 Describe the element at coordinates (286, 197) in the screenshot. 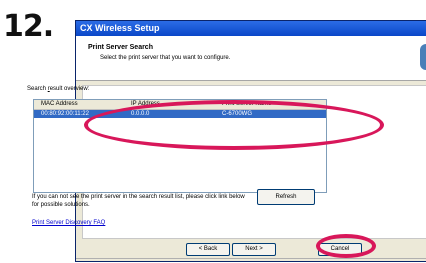

I see `refresh-button: Refresh` at that location.